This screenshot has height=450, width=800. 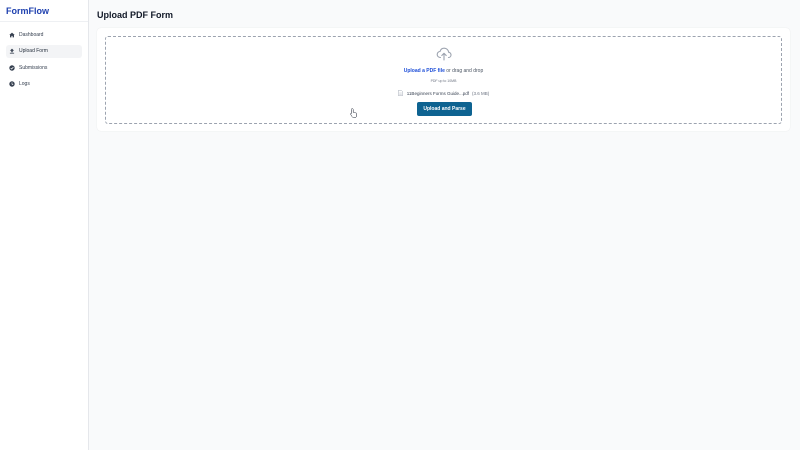 What do you see at coordinates (33, 51) in the screenshot?
I see `sidebar-item-label: Upload Form` at bounding box center [33, 51].